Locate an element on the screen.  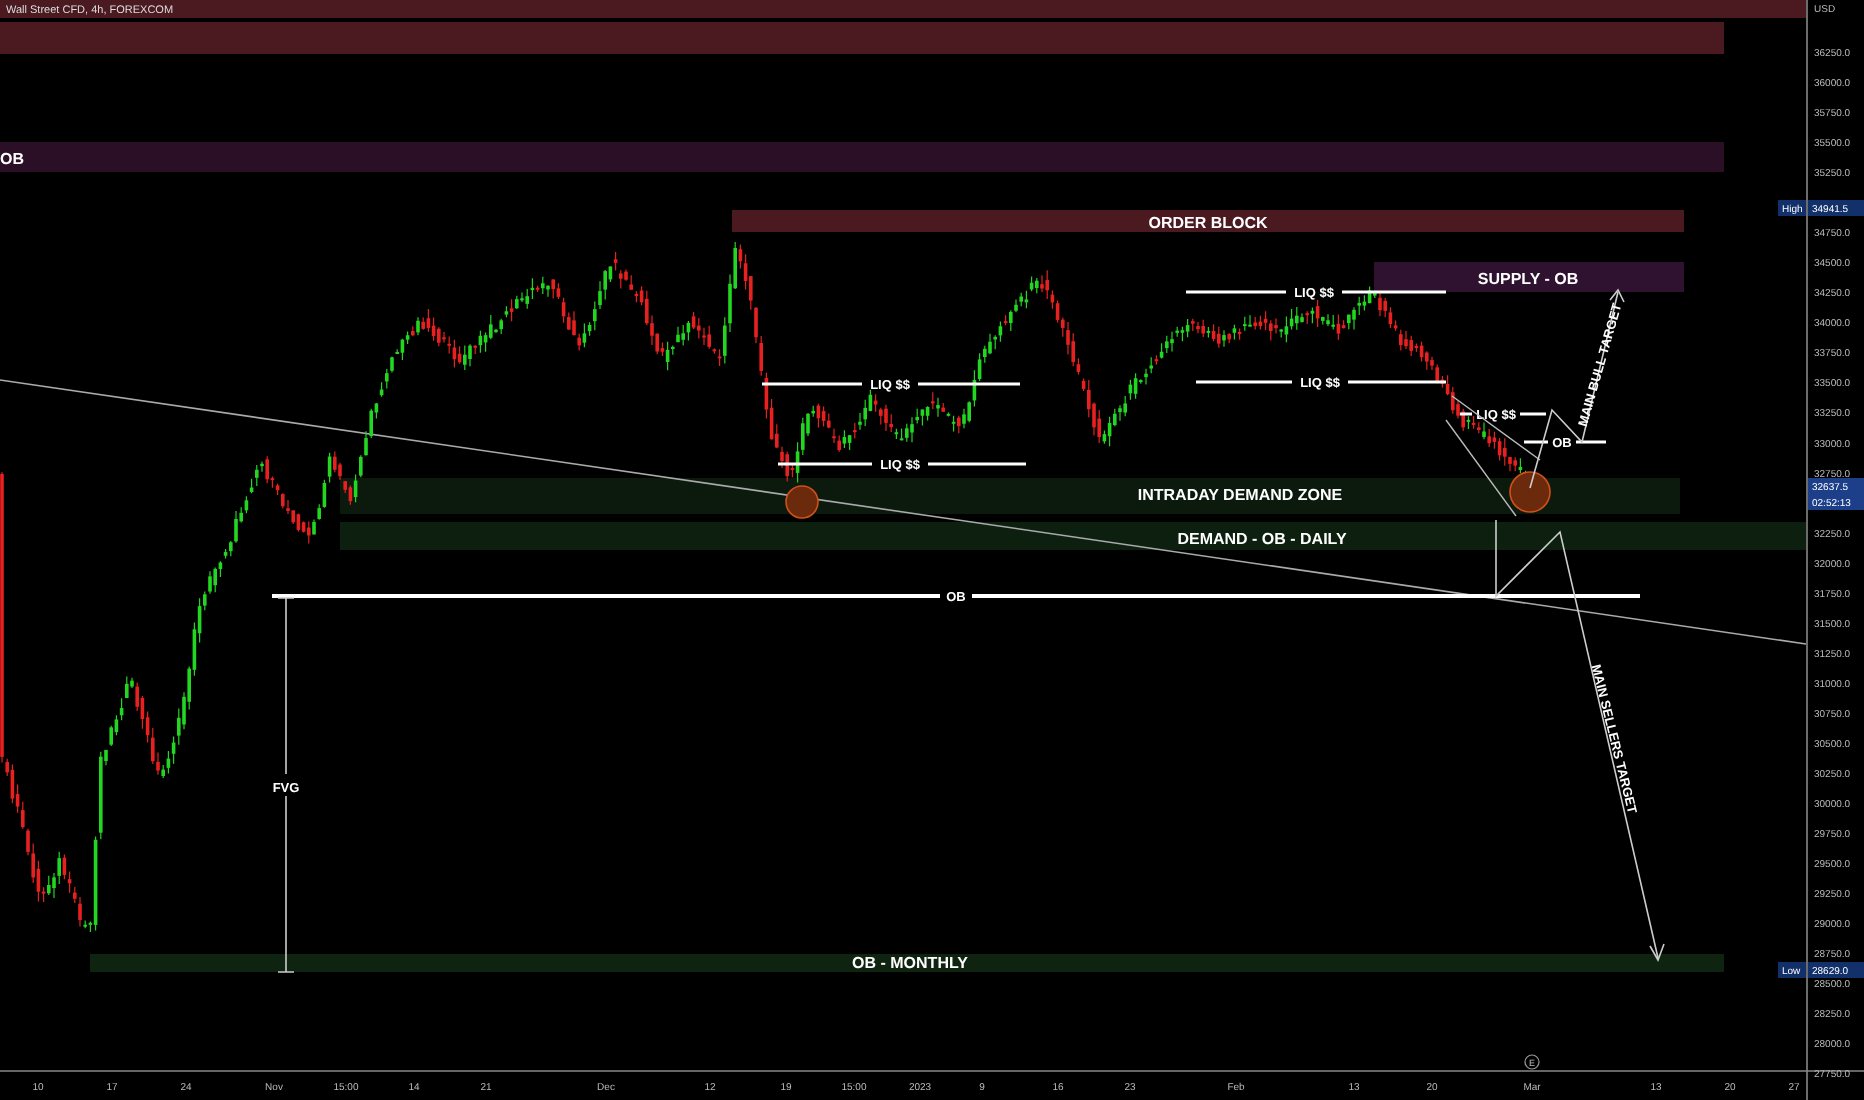
zone-label: OB is located at coordinates (12, 159).